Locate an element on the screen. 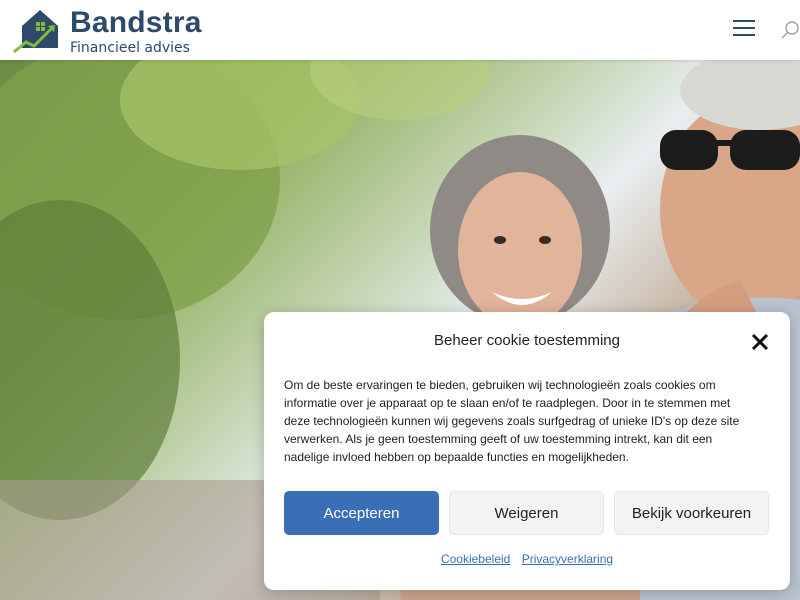  deny-button: Weigeren is located at coordinates (526, 513).